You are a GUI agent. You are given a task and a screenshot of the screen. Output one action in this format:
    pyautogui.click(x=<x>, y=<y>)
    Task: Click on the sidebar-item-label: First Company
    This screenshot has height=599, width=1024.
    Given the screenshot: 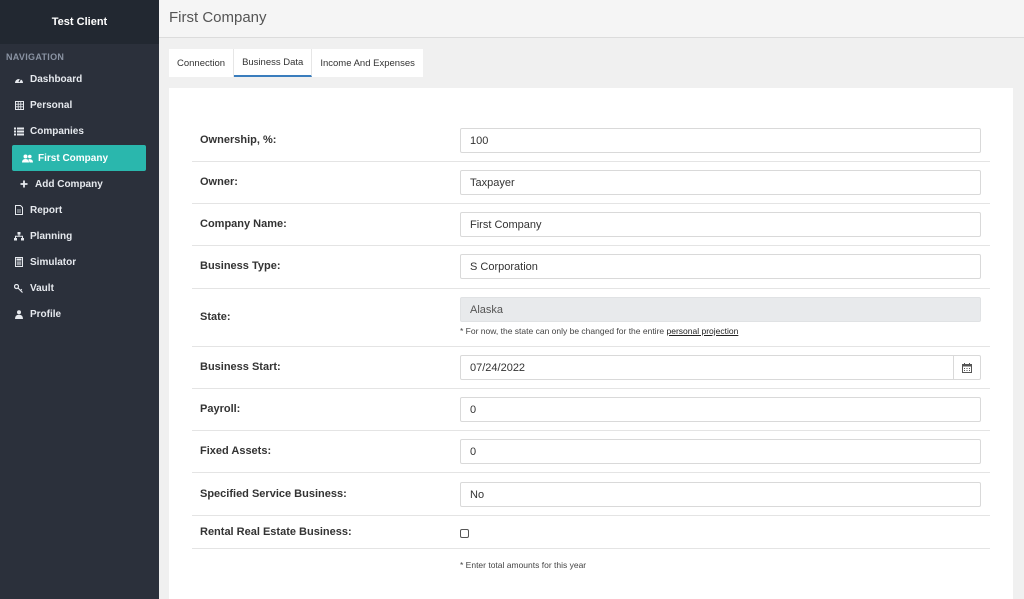 What is the action you would take?
    pyautogui.click(x=73, y=158)
    